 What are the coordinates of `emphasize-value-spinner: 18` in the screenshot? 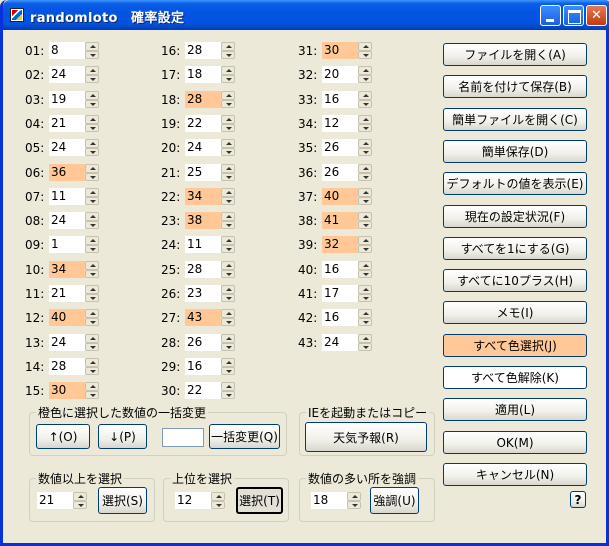 It's located at (336, 500).